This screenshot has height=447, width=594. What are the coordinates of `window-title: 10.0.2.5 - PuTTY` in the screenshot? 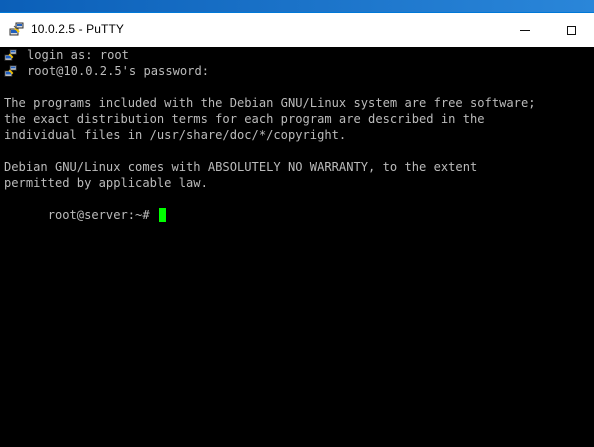 It's located at (77, 29).